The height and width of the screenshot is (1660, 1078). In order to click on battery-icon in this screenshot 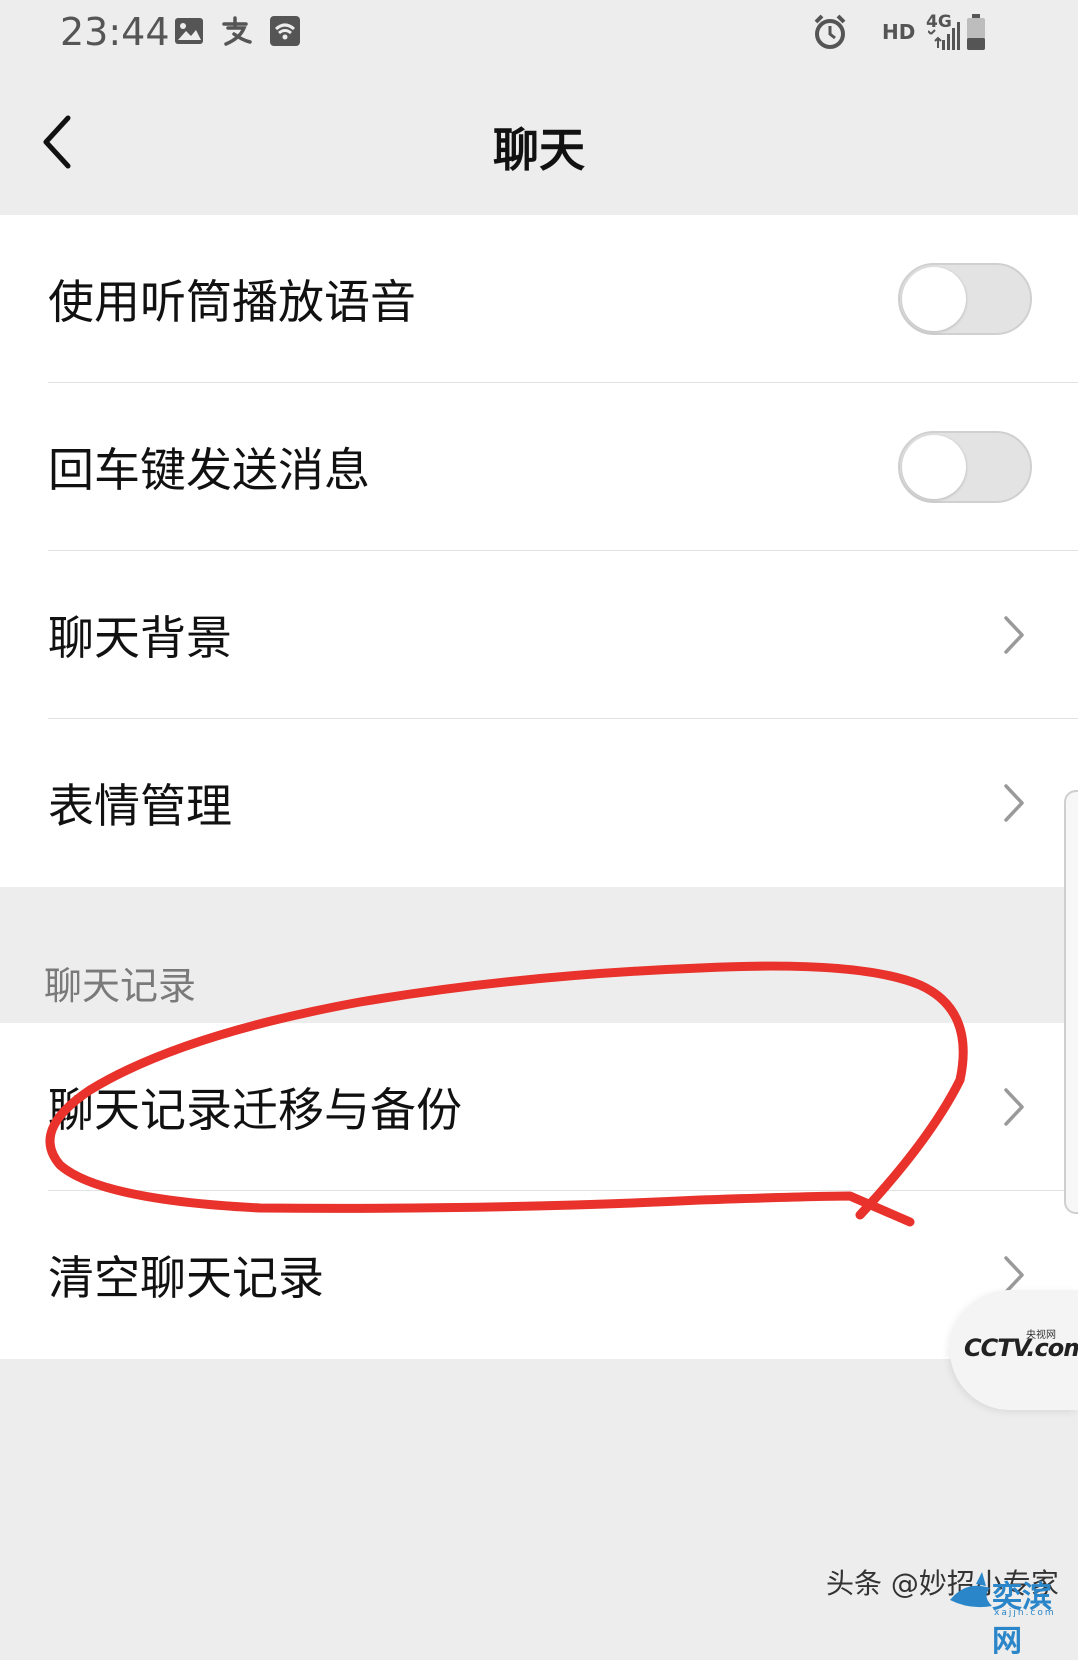, I will do `click(976, 32)`.